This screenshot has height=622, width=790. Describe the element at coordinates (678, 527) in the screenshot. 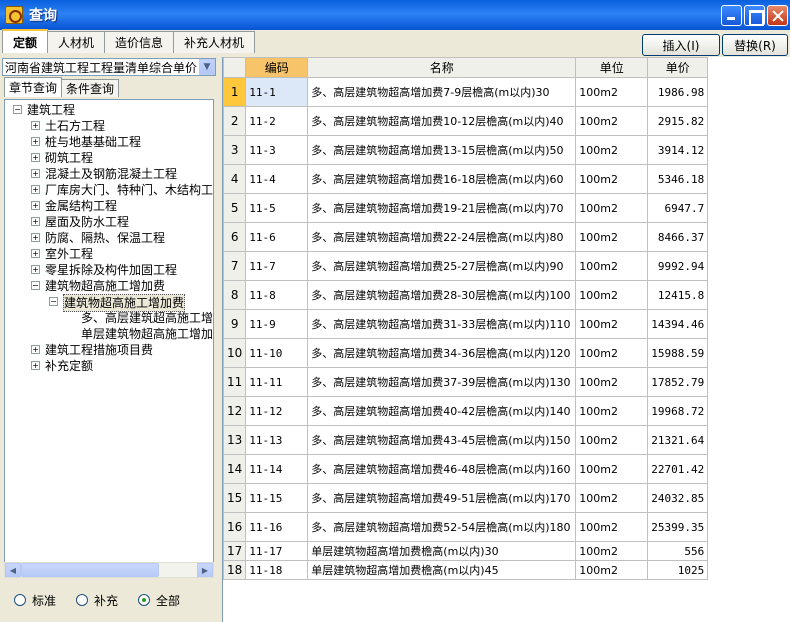

I see `price-cell: 25399.35` at that location.